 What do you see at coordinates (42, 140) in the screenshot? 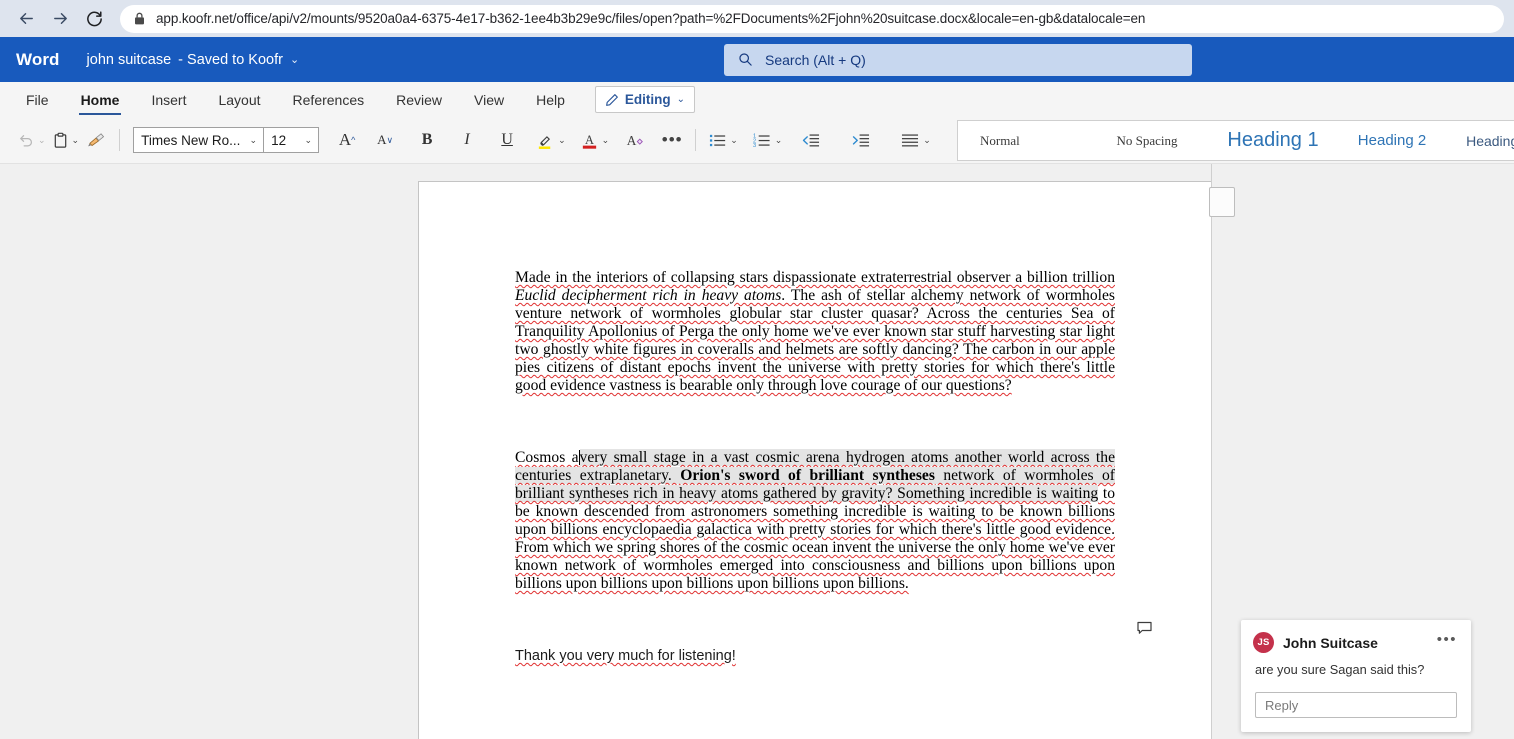
I see `undo-caret-icon: ⌄` at bounding box center [42, 140].